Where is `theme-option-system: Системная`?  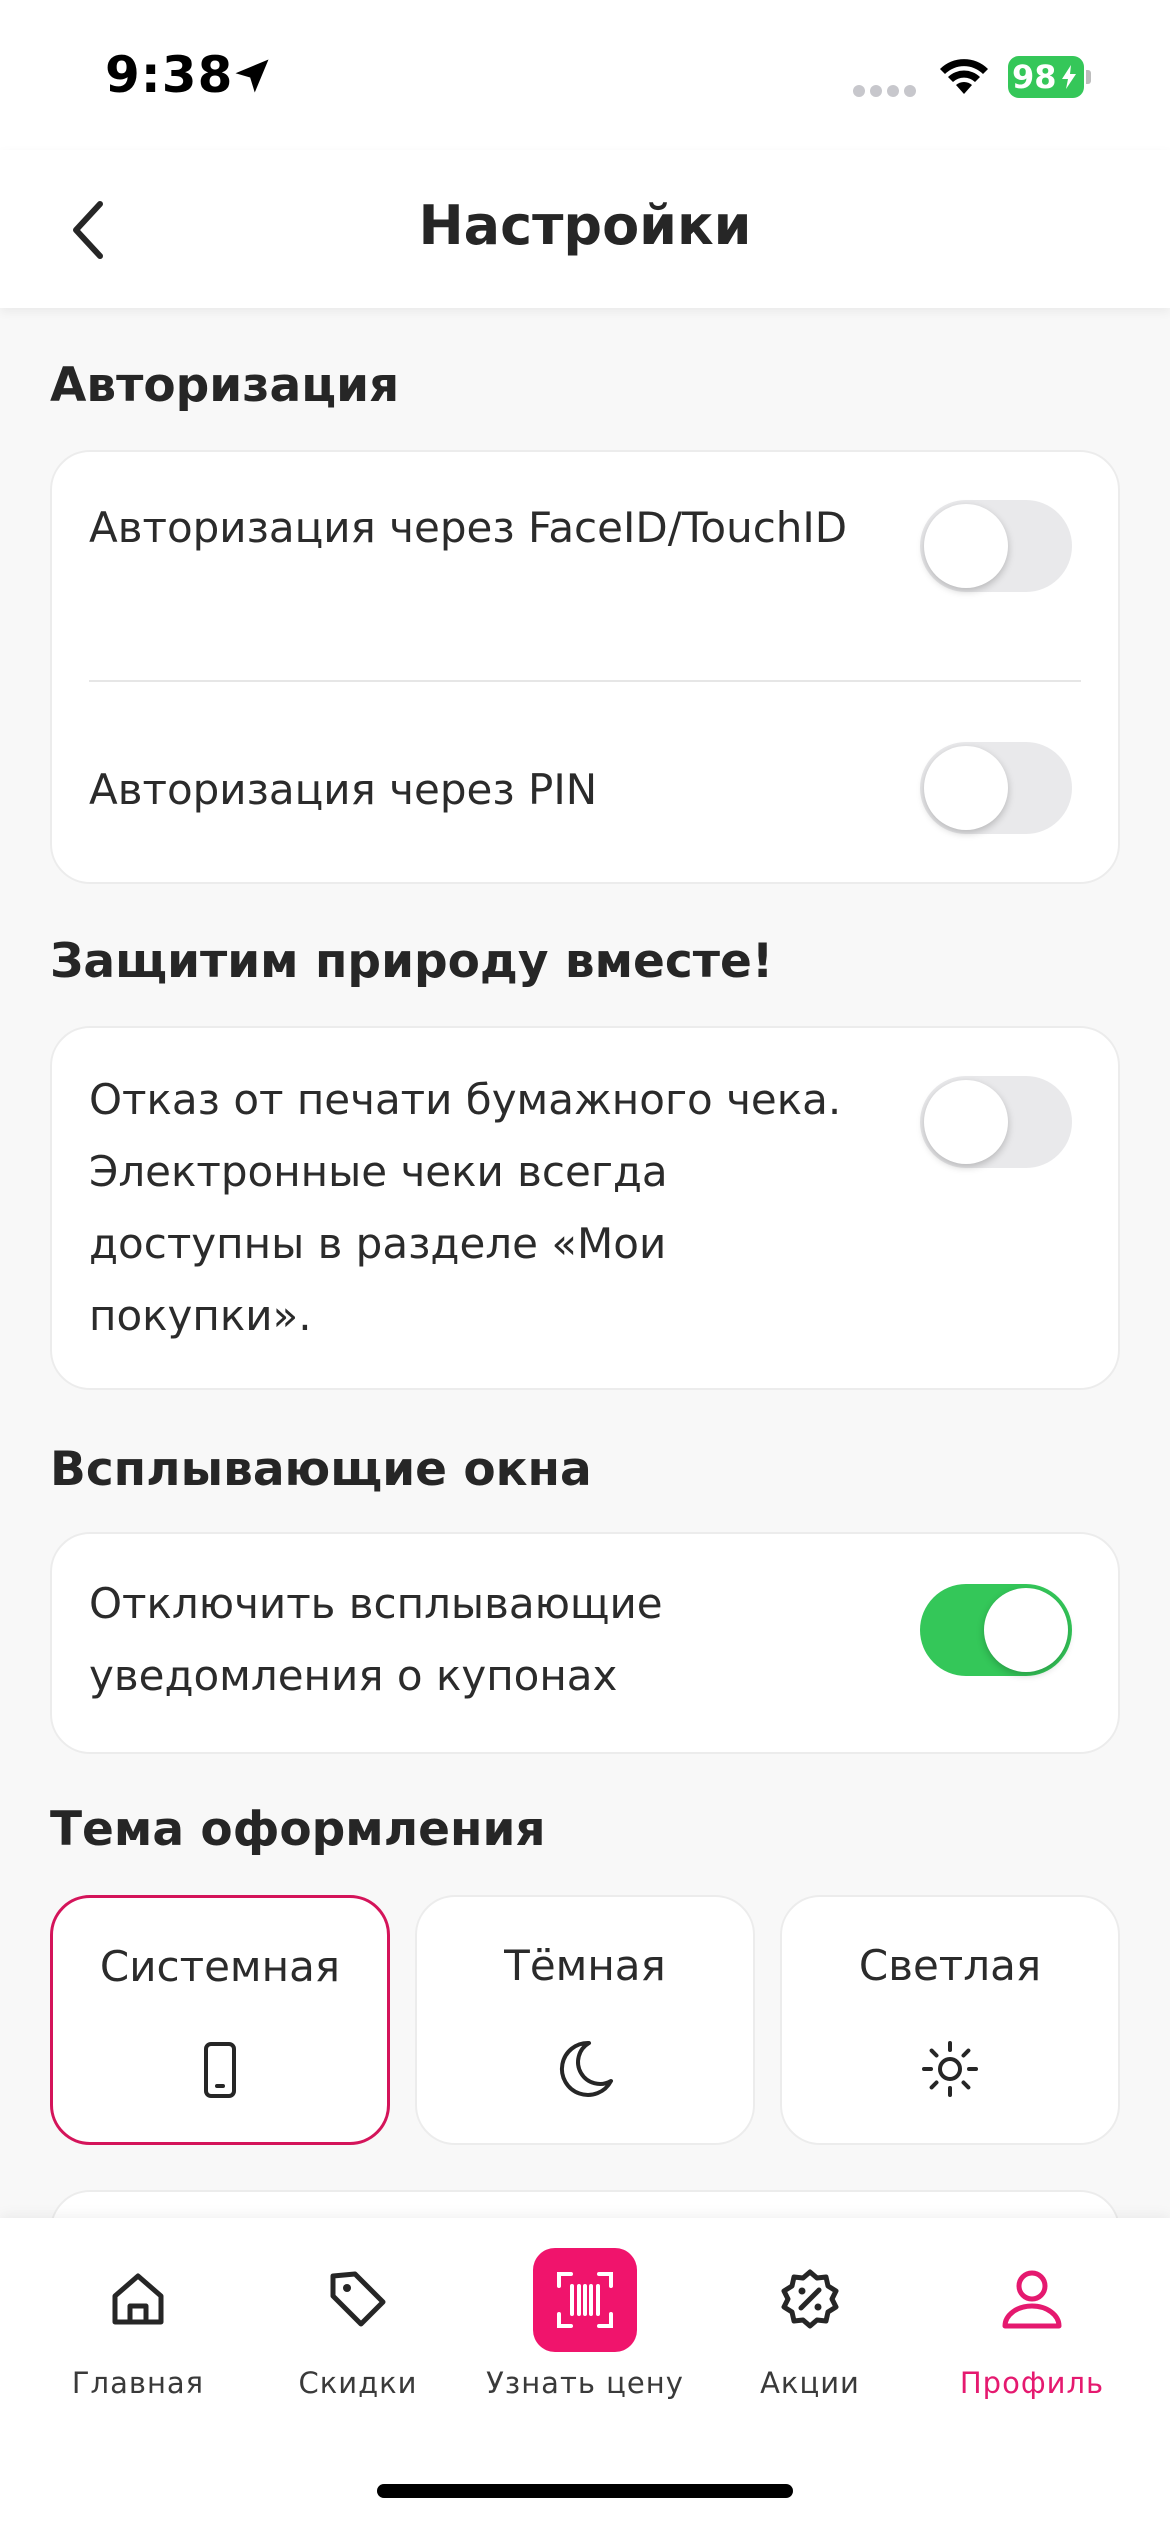
theme-option-system: Системная is located at coordinates (220, 2020).